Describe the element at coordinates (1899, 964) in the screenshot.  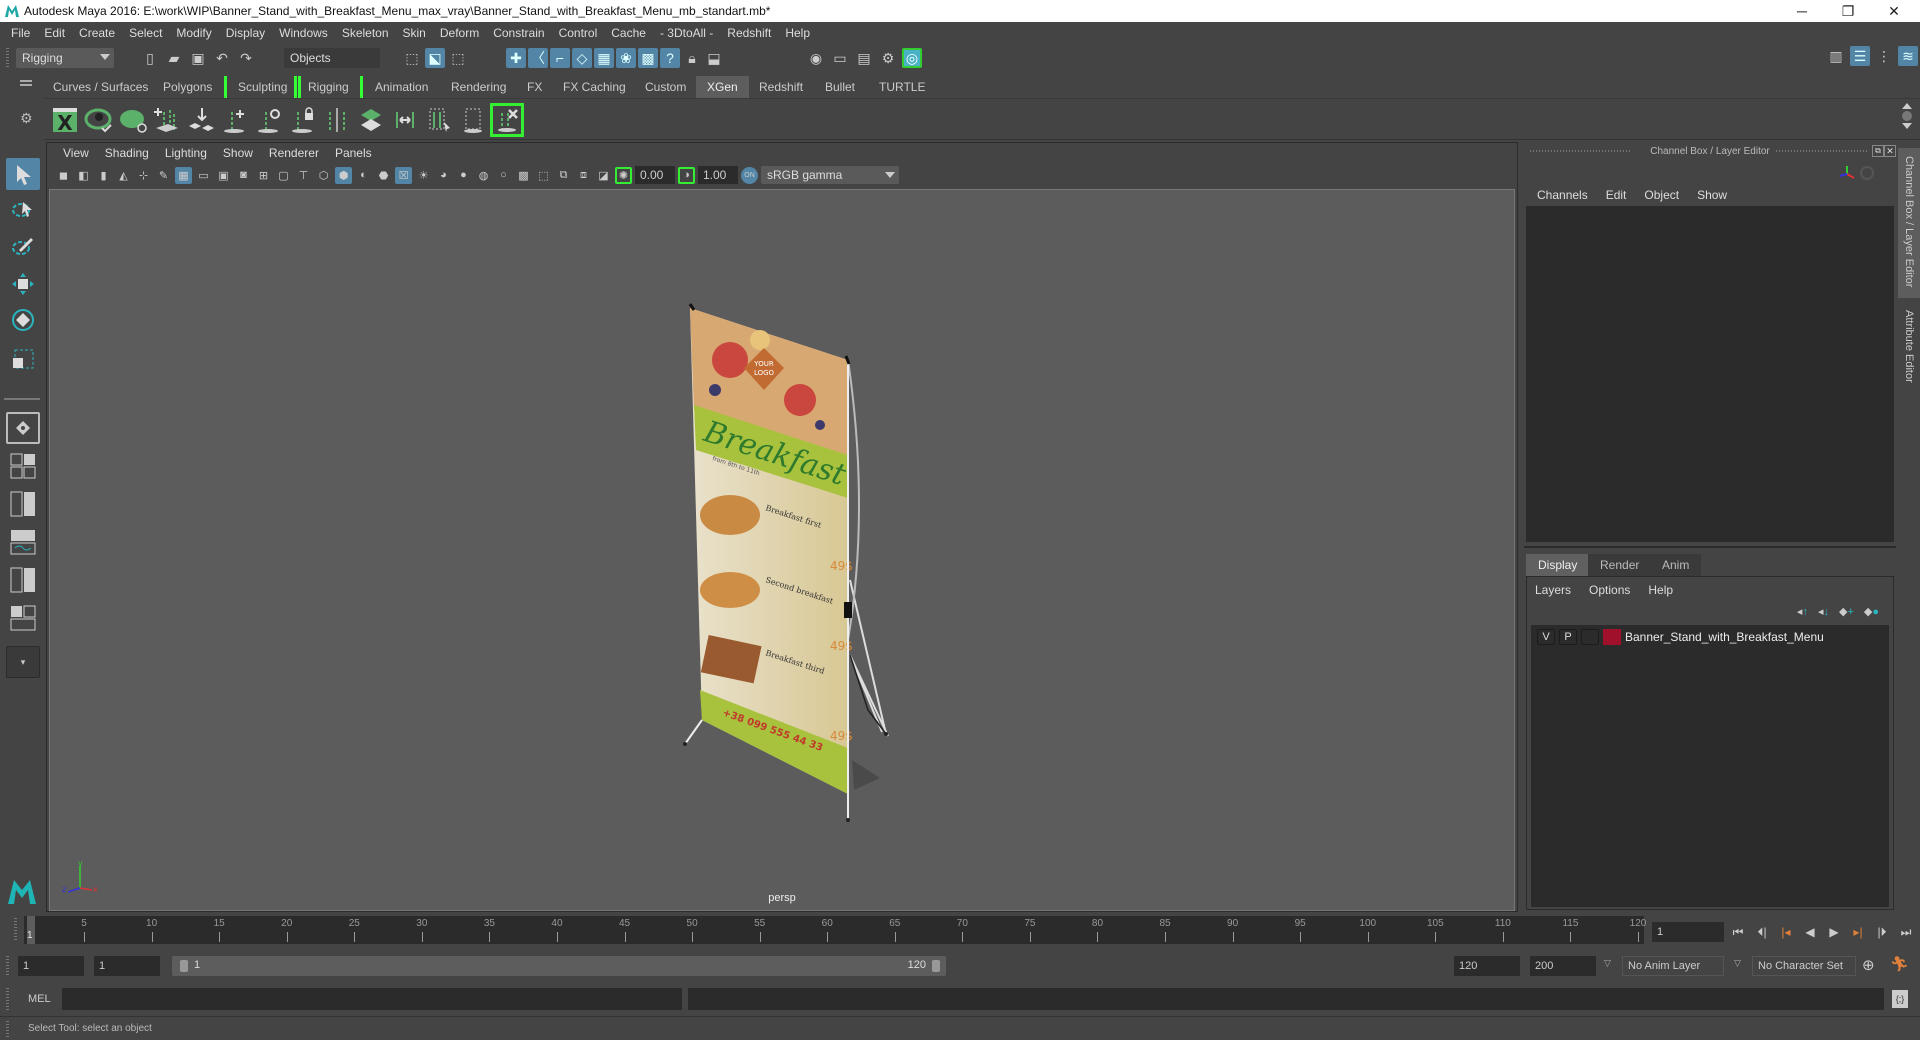
I see `animation-preferences-icon: 🏃︎` at that location.